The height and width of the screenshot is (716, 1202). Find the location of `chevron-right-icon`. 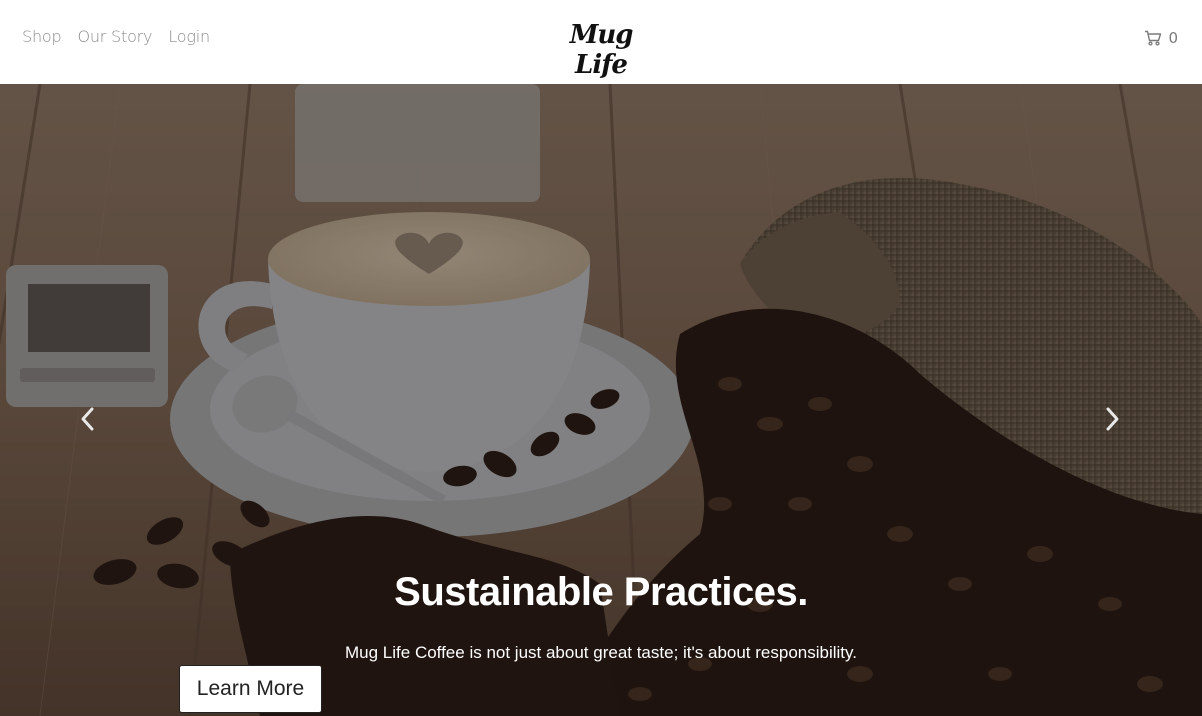

chevron-right-icon is located at coordinates (1112, 419).